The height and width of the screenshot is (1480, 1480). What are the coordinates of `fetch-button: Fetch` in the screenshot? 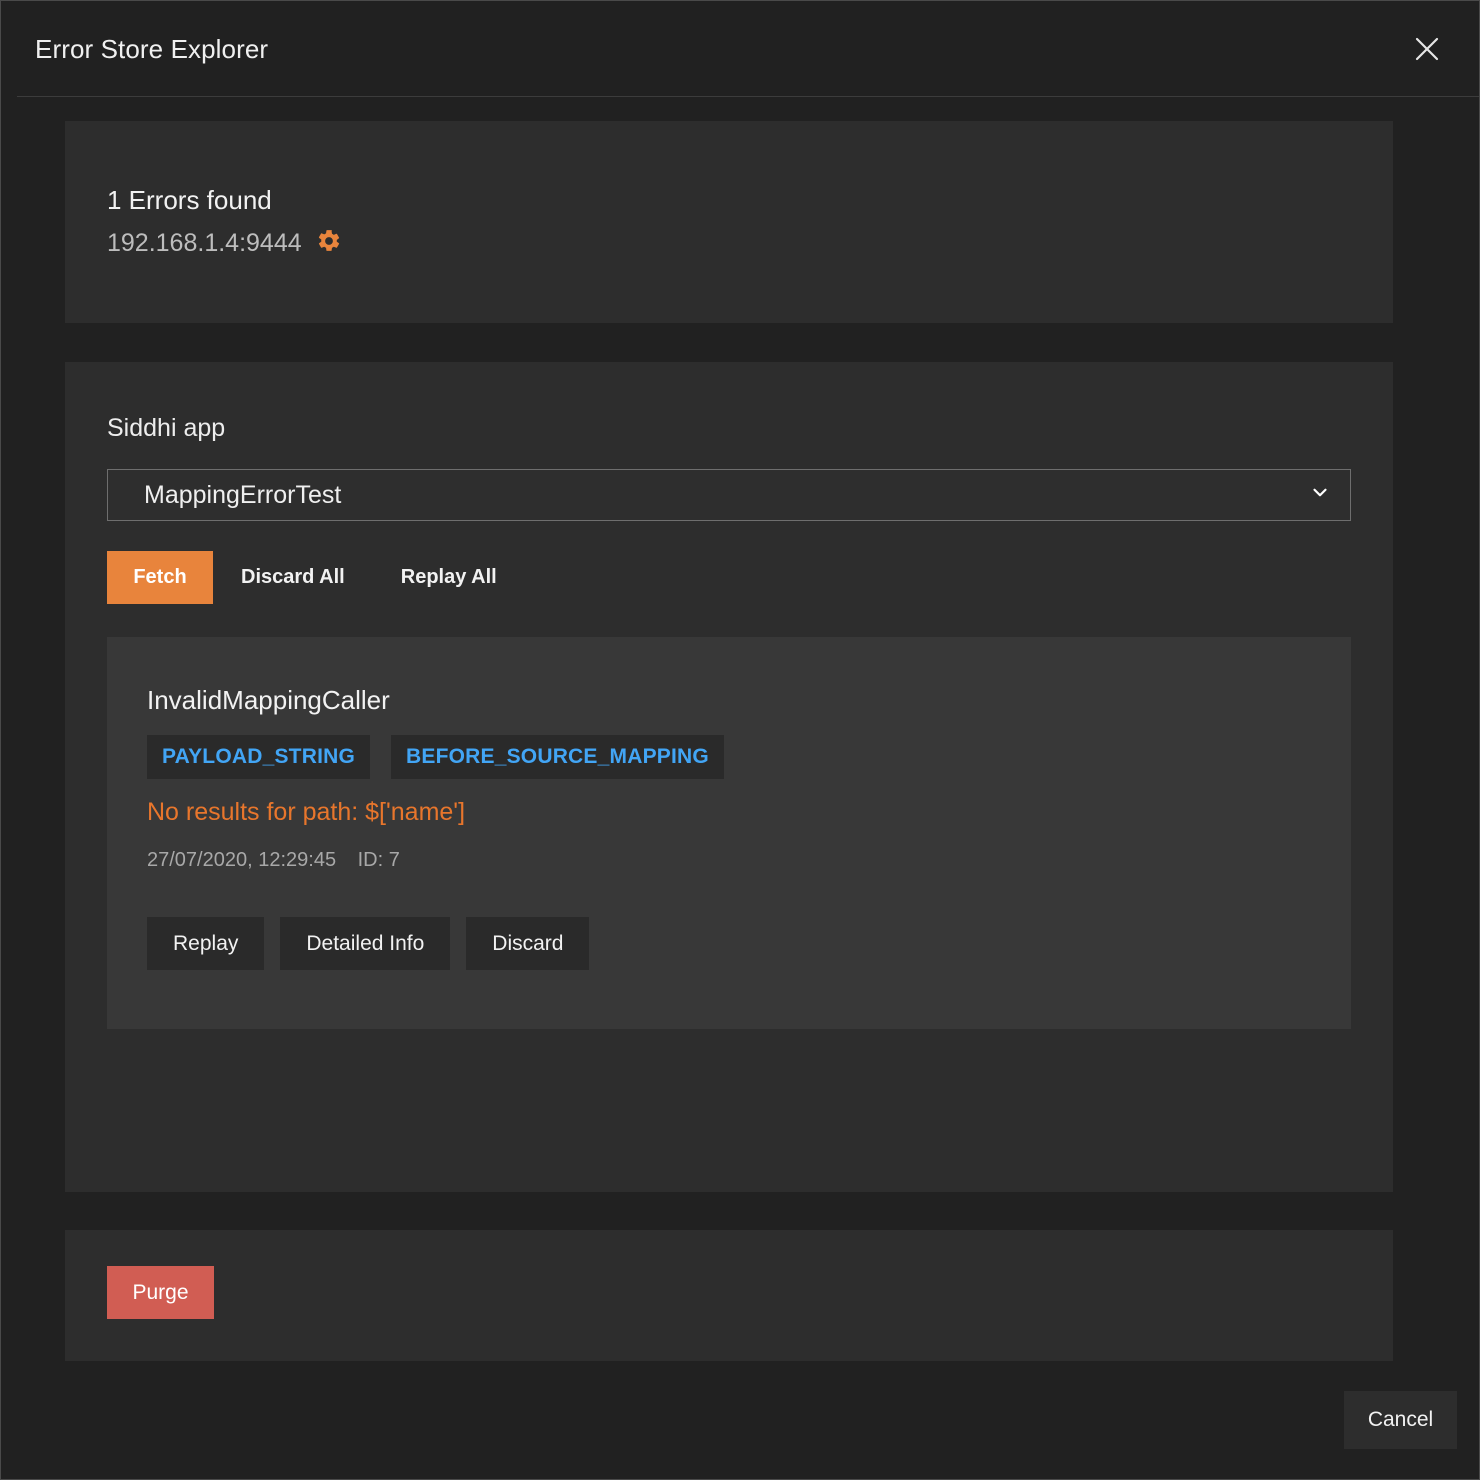 It's located at (160, 577).